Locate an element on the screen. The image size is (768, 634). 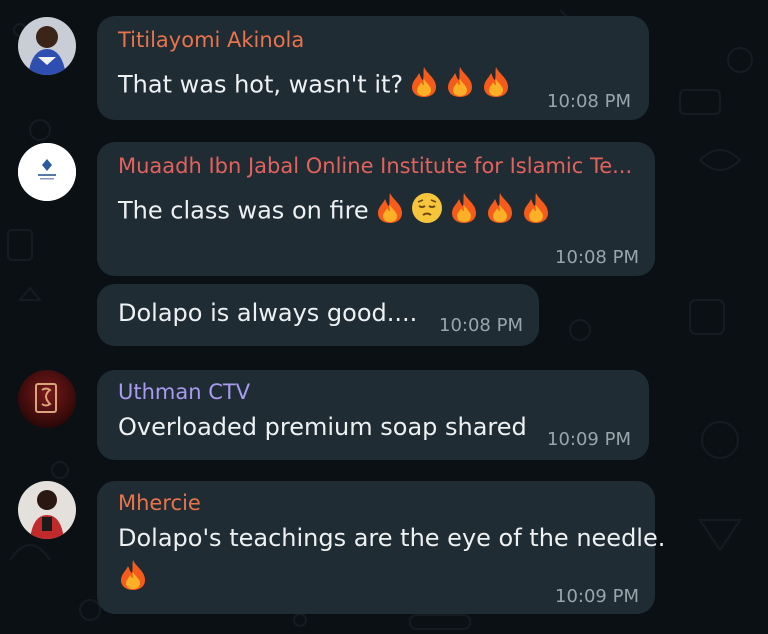
message-bubble: Dolapo is always good.... 10:08 PM is located at coordinates (318, 315).